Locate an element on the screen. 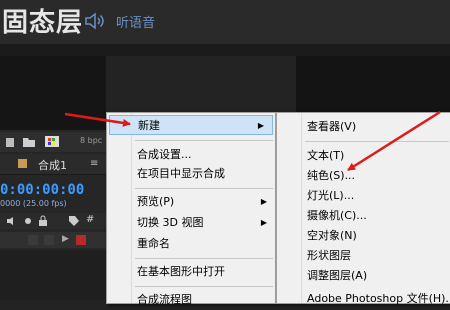 Image resolution: width=450 pixels, height=310 pixels. expand-arrow-icon: ▶ is located at coordinates (65, 239).